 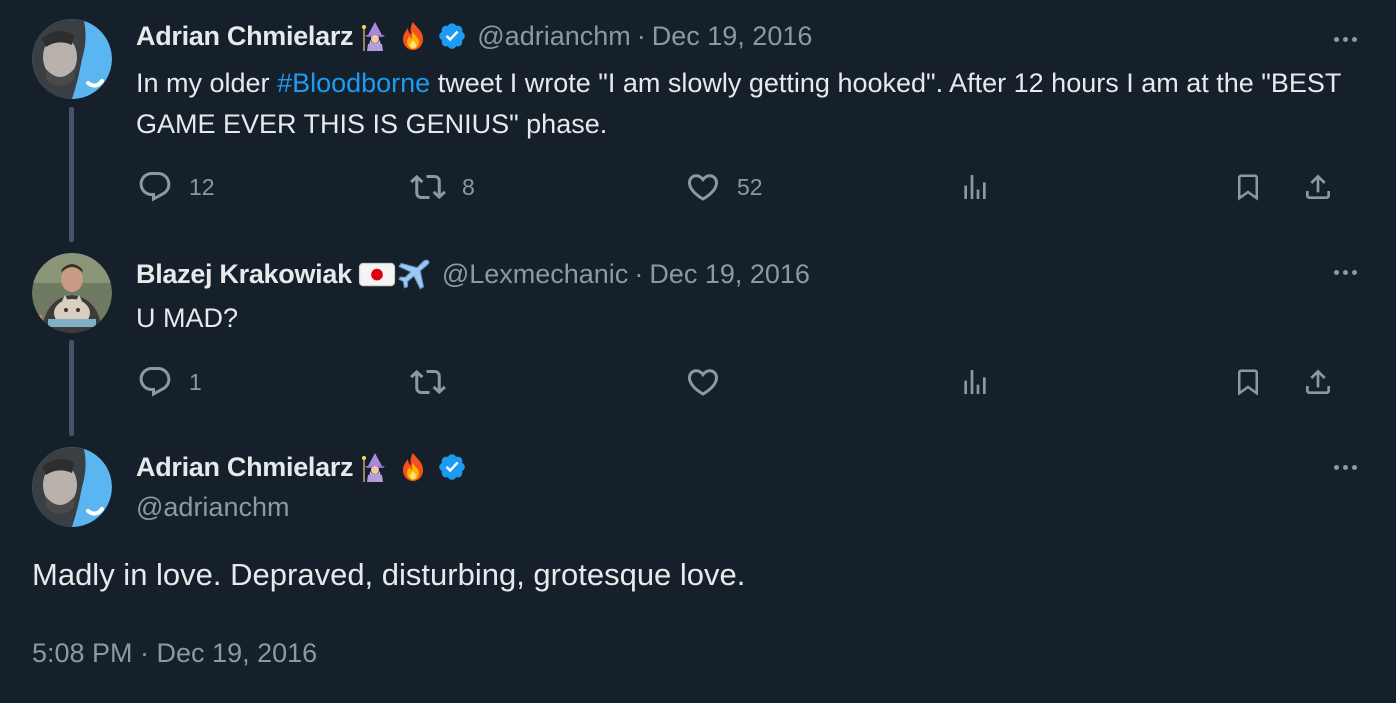 I want to click on tweet-text-part: In my older, so click(x=207, y=83).